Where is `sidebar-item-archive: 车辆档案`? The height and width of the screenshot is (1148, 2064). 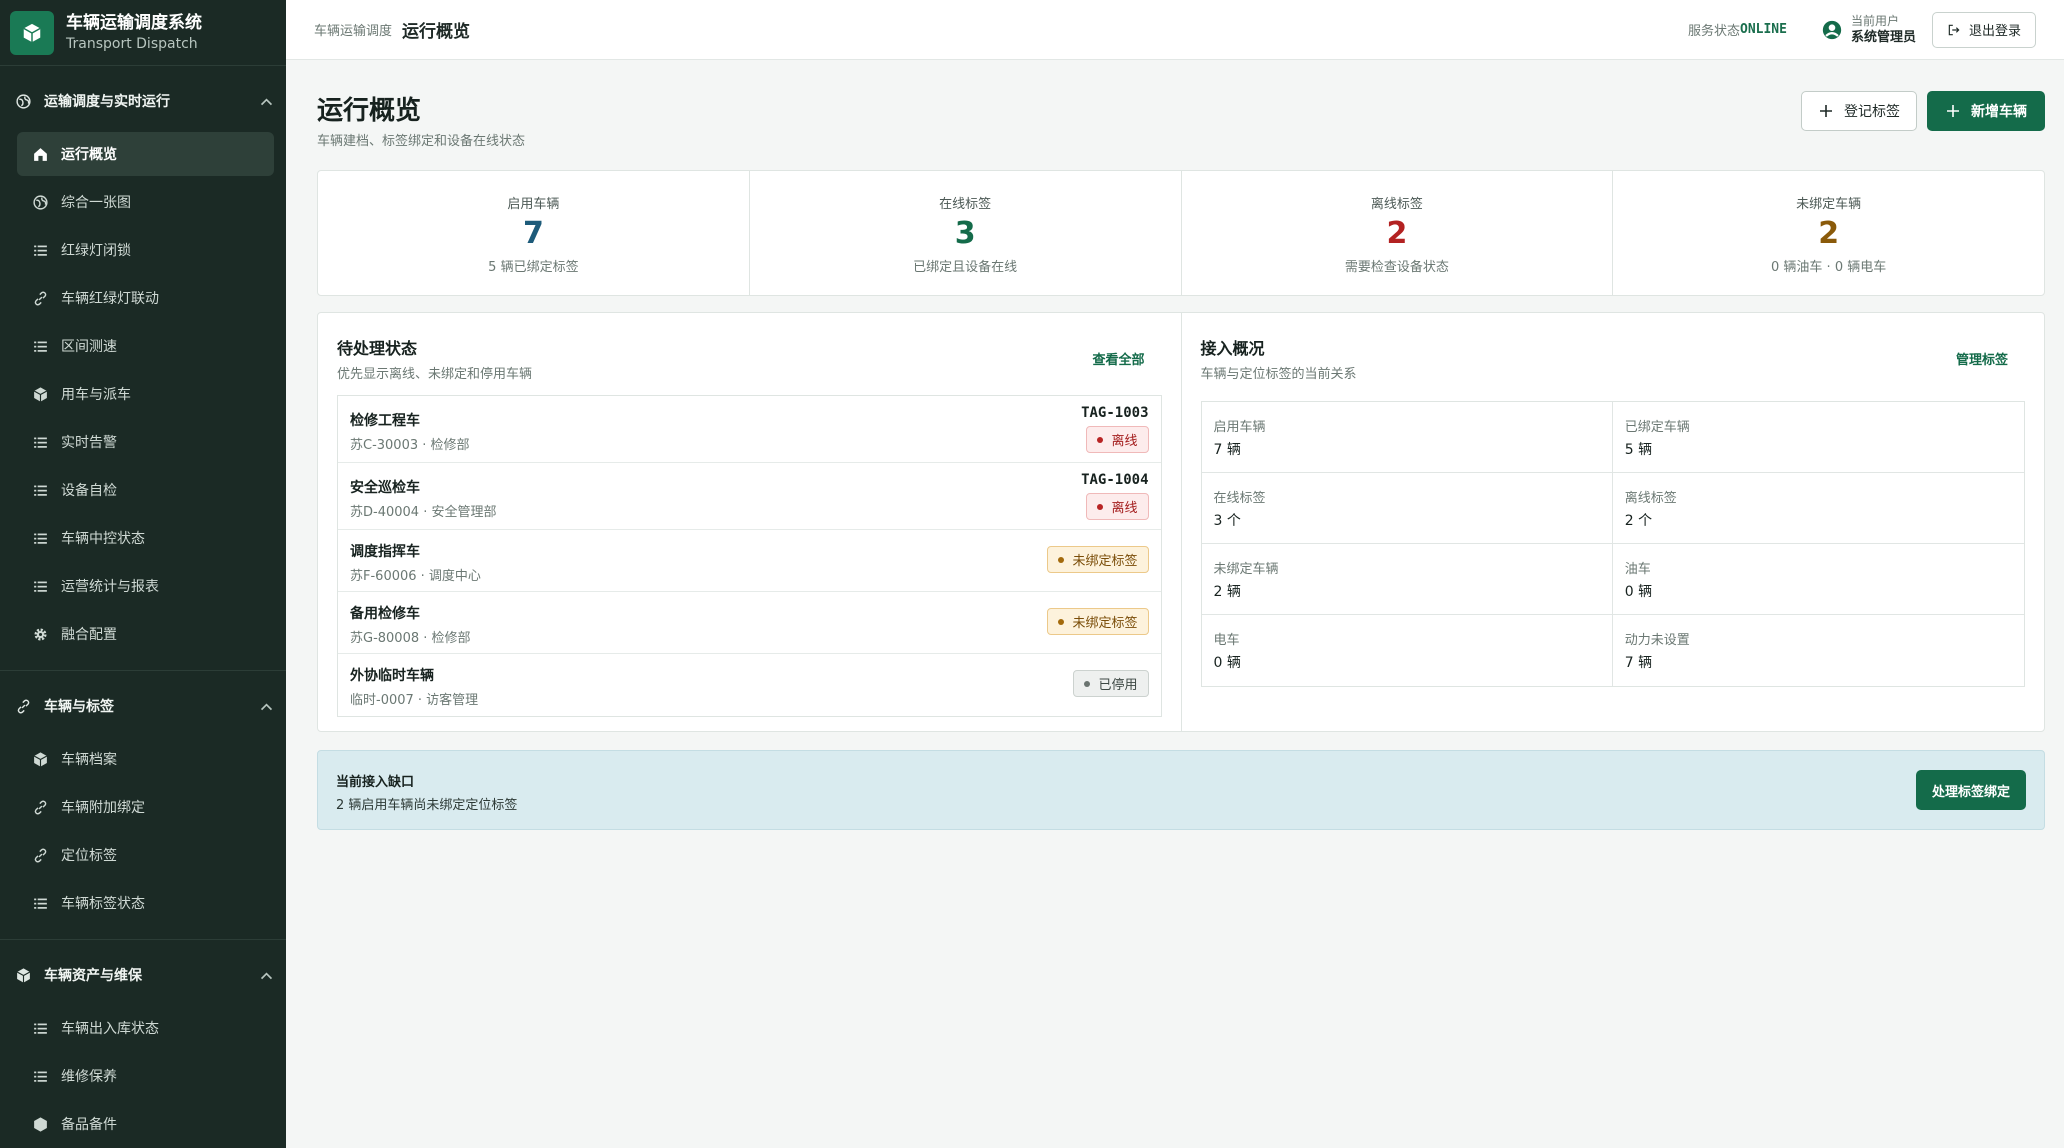 sidebar-item-archive: 车辆档案 is located at coordinates (145, 759).